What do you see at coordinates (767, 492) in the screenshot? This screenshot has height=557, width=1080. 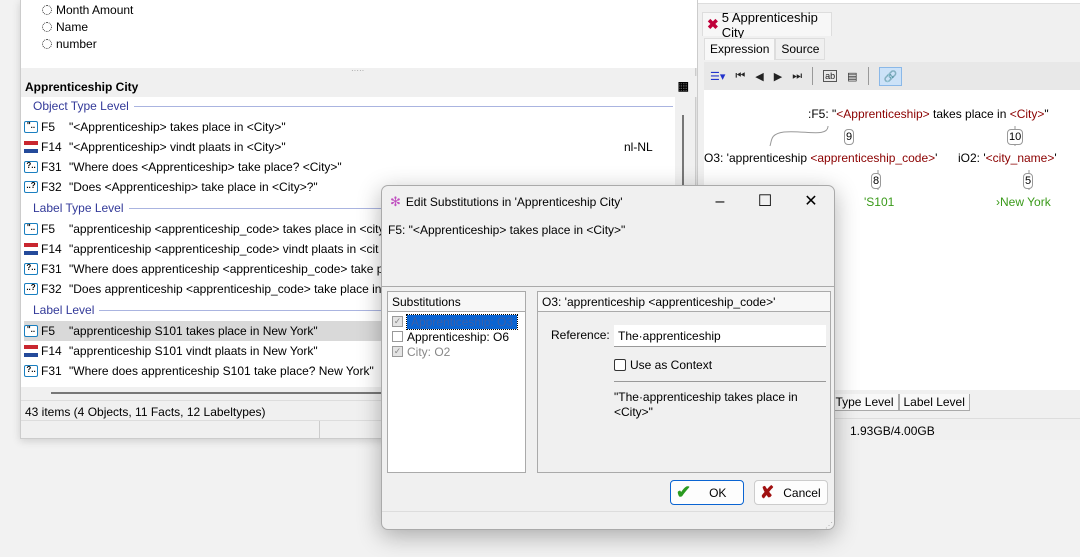 I see `x-icon: ✘` at bounding box center [767, 492].